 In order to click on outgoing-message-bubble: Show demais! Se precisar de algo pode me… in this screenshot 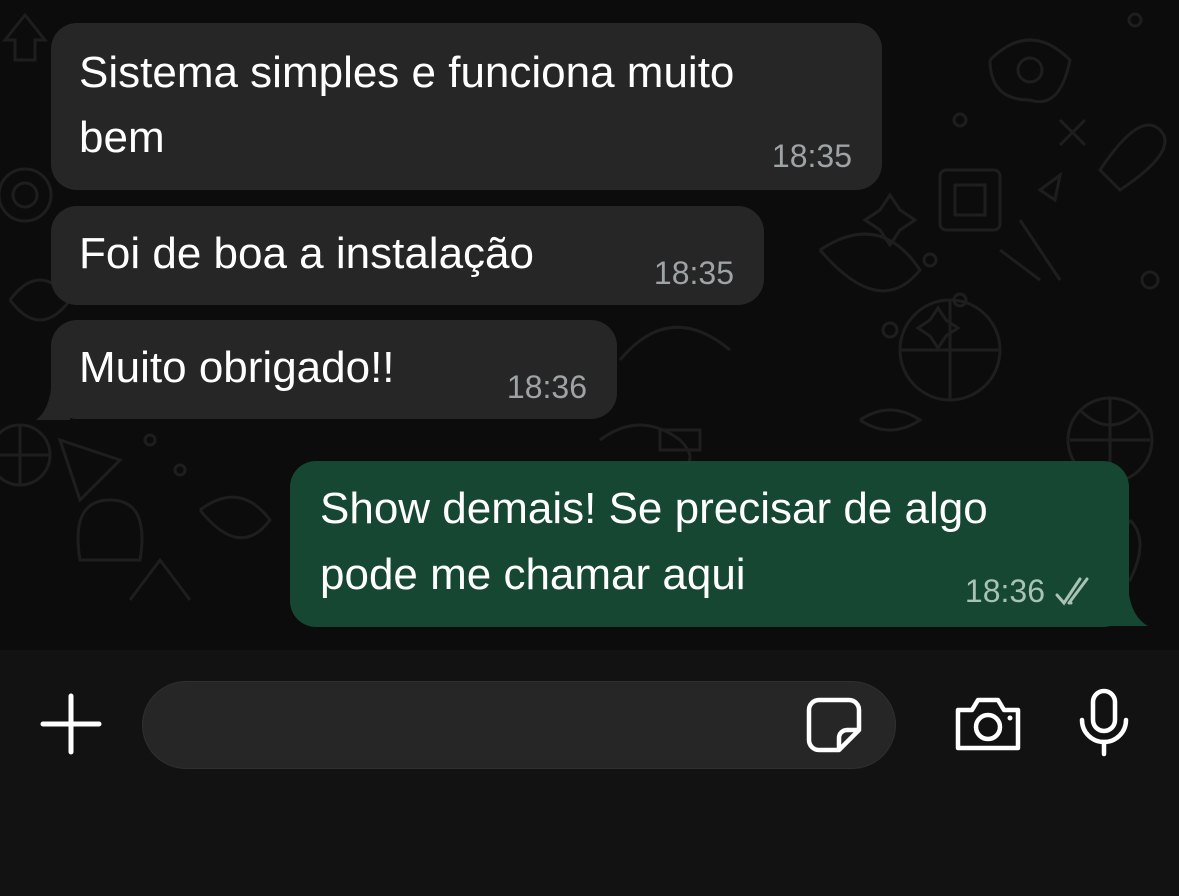, I will do `click(709, 544)`.